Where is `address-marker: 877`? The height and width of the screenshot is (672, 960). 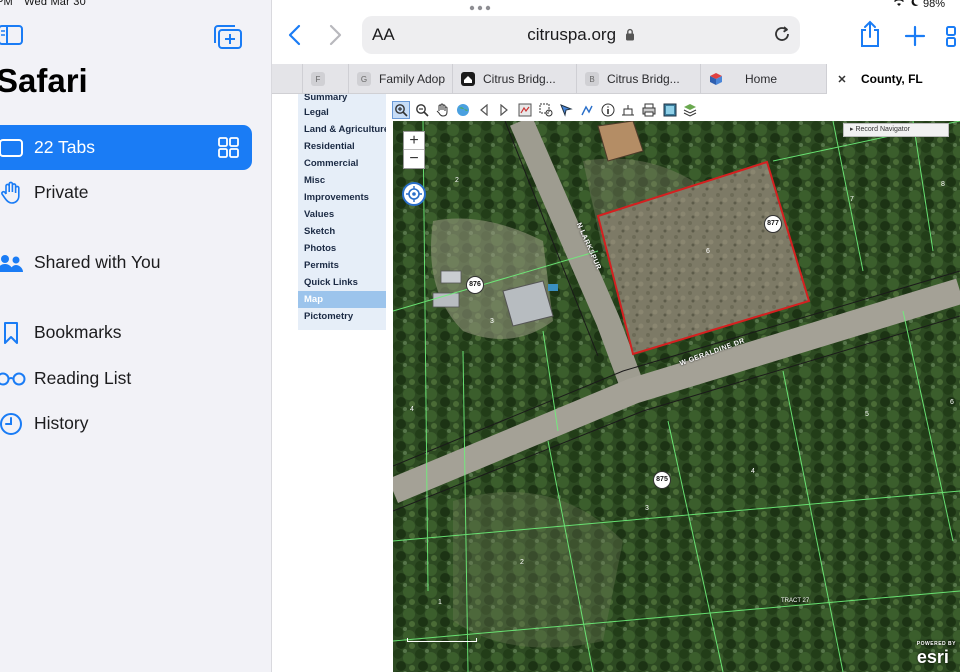 address-marker: 877 is located at coordinates (773, 224).